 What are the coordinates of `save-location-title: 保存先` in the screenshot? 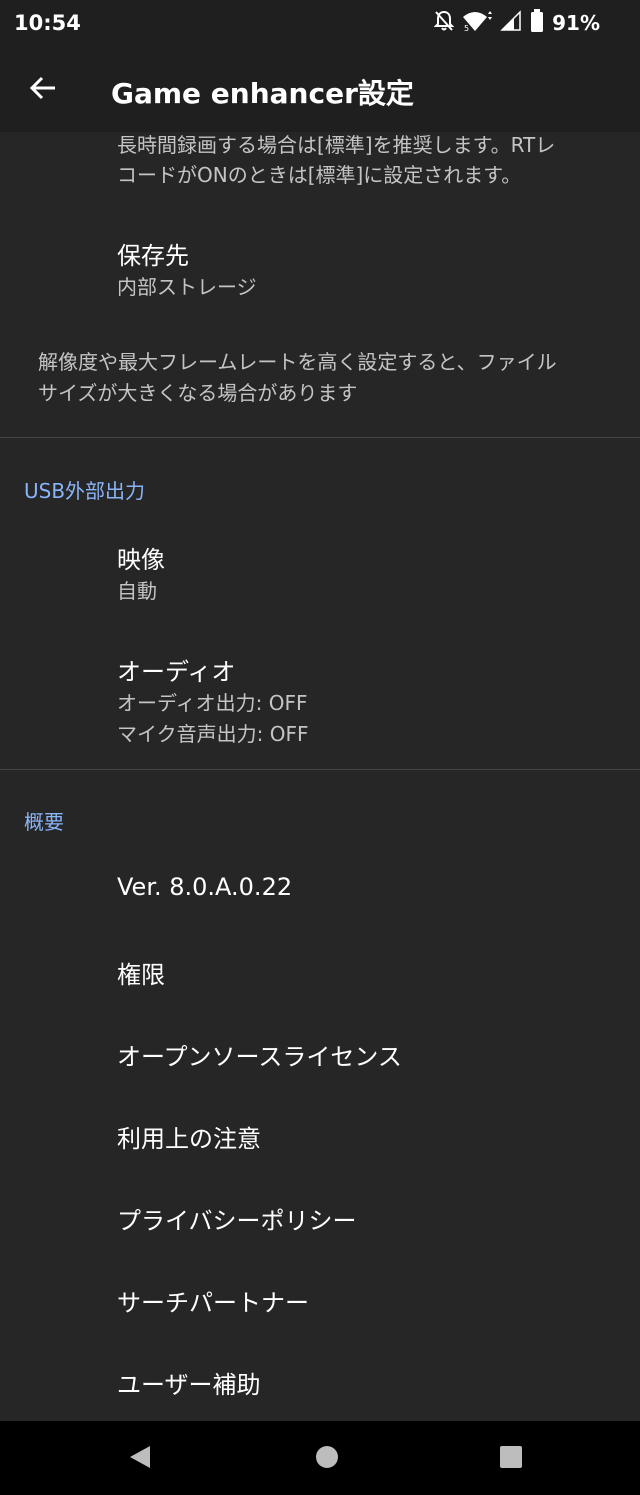 It's located at (153, 256).